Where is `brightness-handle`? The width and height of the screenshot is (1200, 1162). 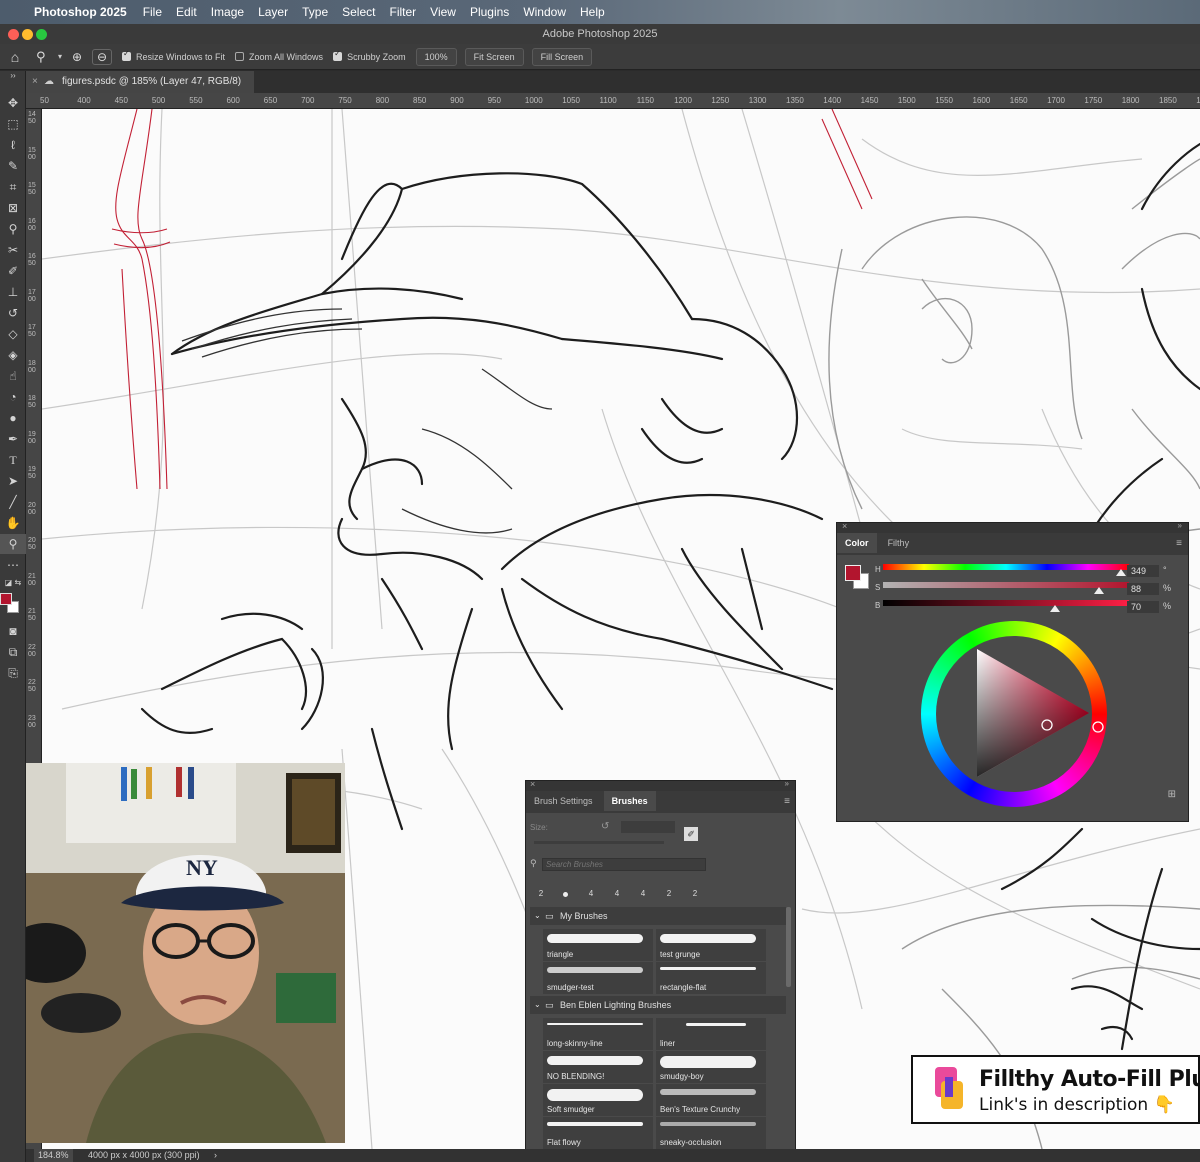 brightness-handle is located at coordinates (1055, 608).